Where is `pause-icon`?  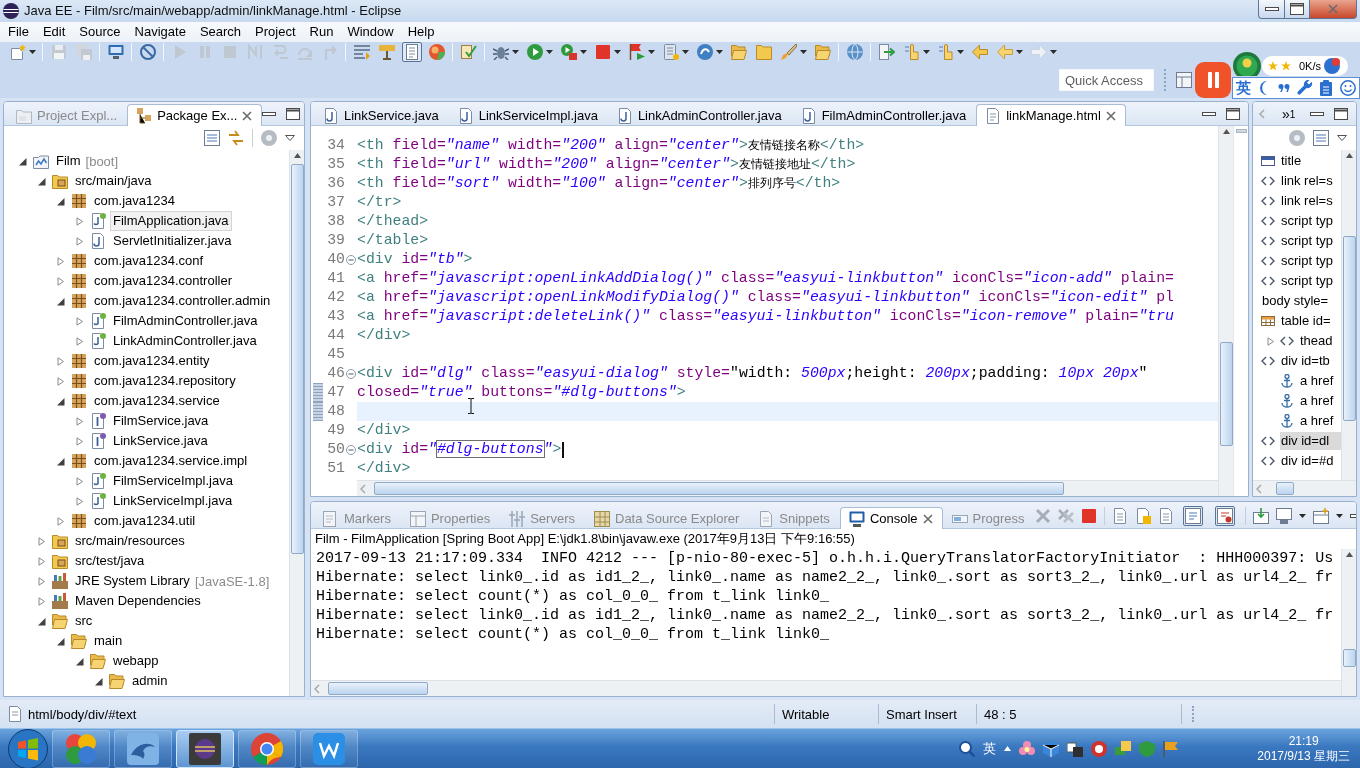
pause-icon is located at coordinates (1213, 80).